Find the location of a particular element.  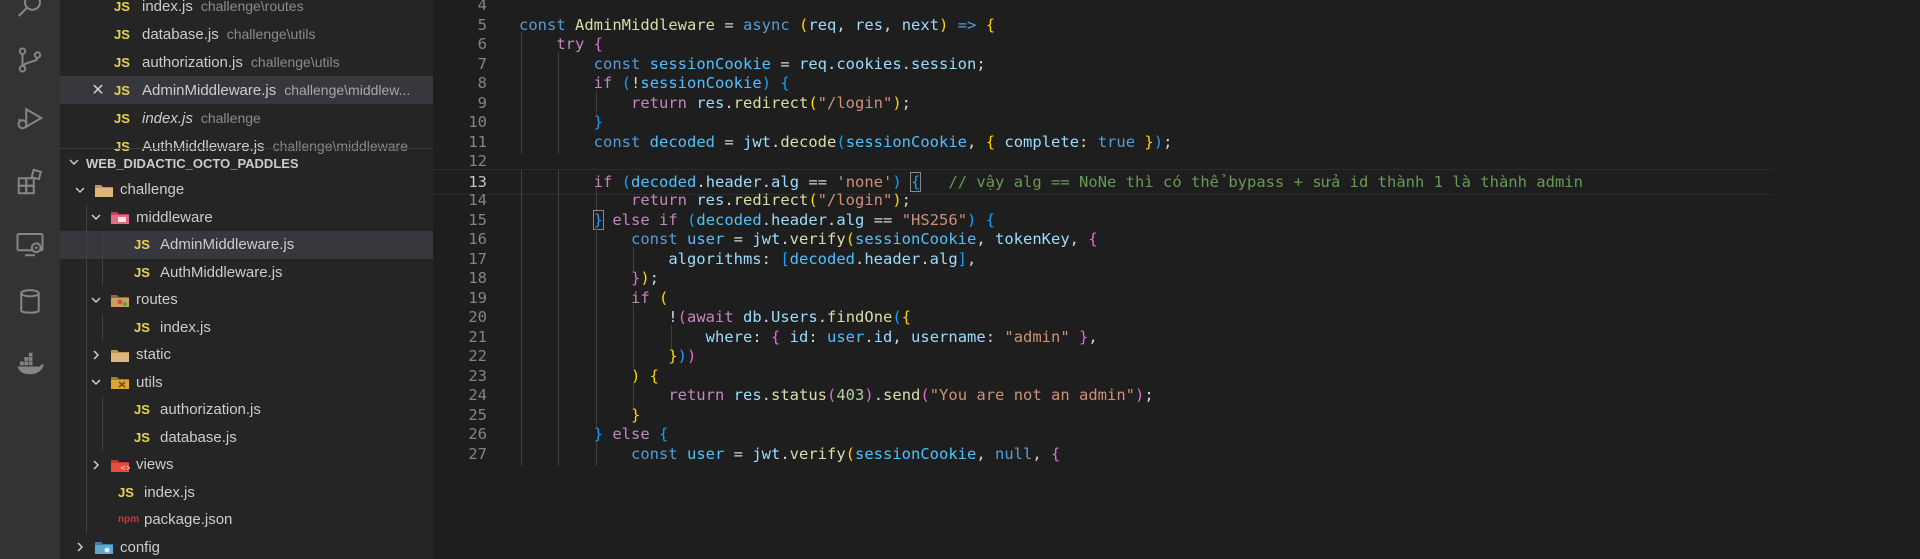

tree-item-label: package.json is located at coordinates (188, 520).